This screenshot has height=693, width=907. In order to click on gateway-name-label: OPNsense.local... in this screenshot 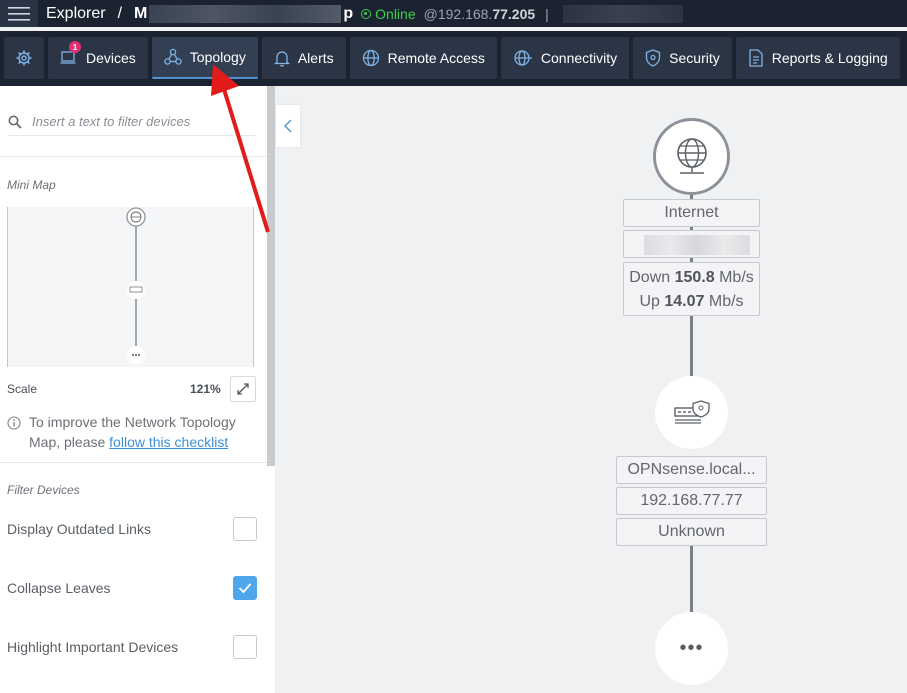, I will do `click(691, 470)`.